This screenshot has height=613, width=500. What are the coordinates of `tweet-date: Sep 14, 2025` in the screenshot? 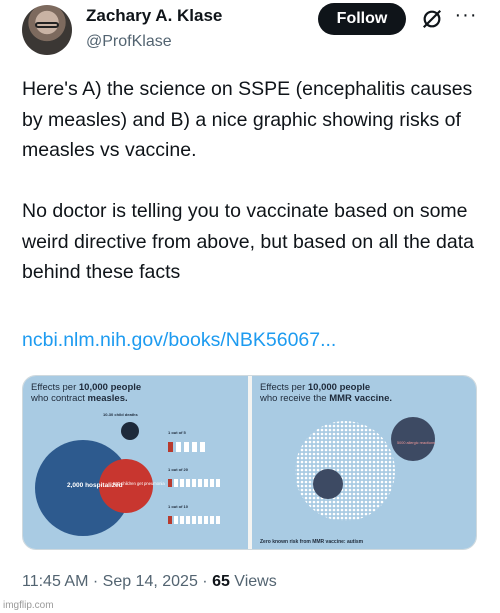 It's located at (150, 581).